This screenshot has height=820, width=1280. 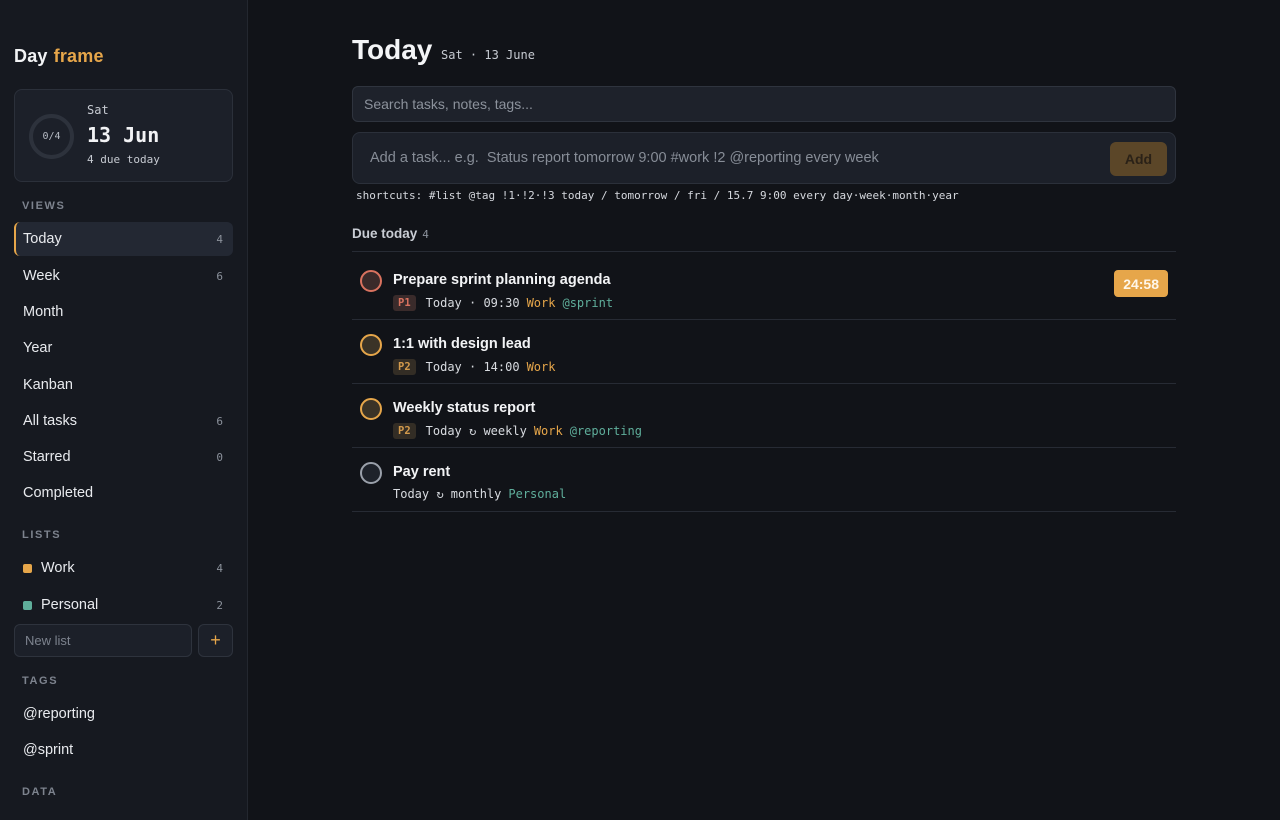 What do you see at coordinates (123, 421) in the screenshot?
I see `nav-item-all-tasks: All tasks 6` at bounding box center [123, 421].